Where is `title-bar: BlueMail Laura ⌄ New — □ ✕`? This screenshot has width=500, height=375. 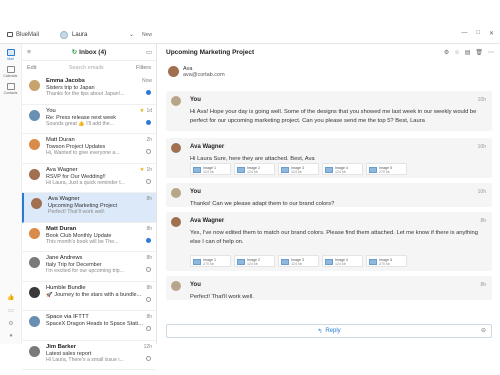
title-bar: BlueMail Laura ⌄ New — □ ✕ is located at coordinates (250, 35).